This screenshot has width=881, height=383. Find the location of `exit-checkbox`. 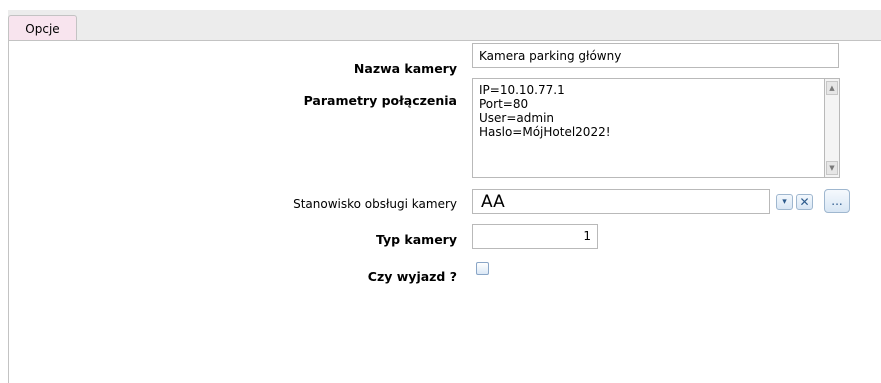

exit-checkbox is located at coordinates (482, 268).